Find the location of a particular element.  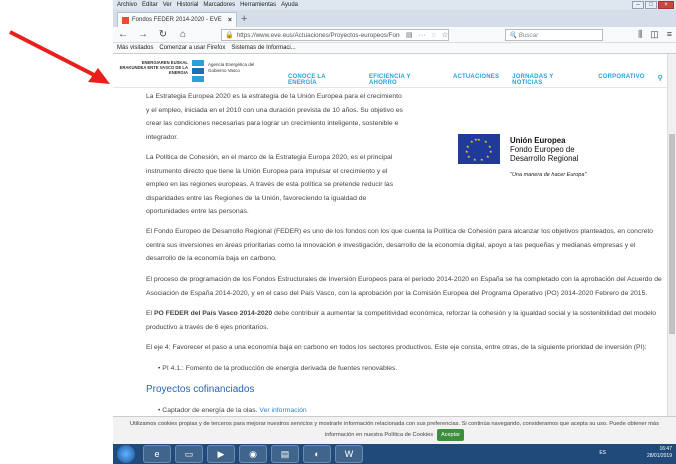

tray-time: 16:47 is located at coordinates (665, 449).